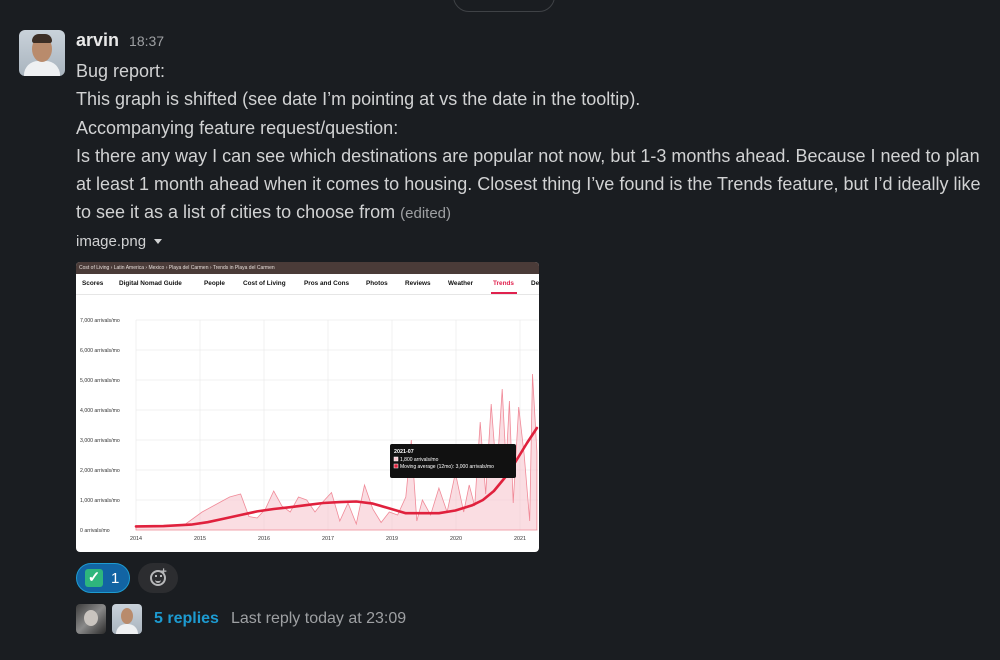 This screenshot has width=1000, height=660. I want to click on y-tick-label: 3,000 arrivals/mo, so click(100, 441).